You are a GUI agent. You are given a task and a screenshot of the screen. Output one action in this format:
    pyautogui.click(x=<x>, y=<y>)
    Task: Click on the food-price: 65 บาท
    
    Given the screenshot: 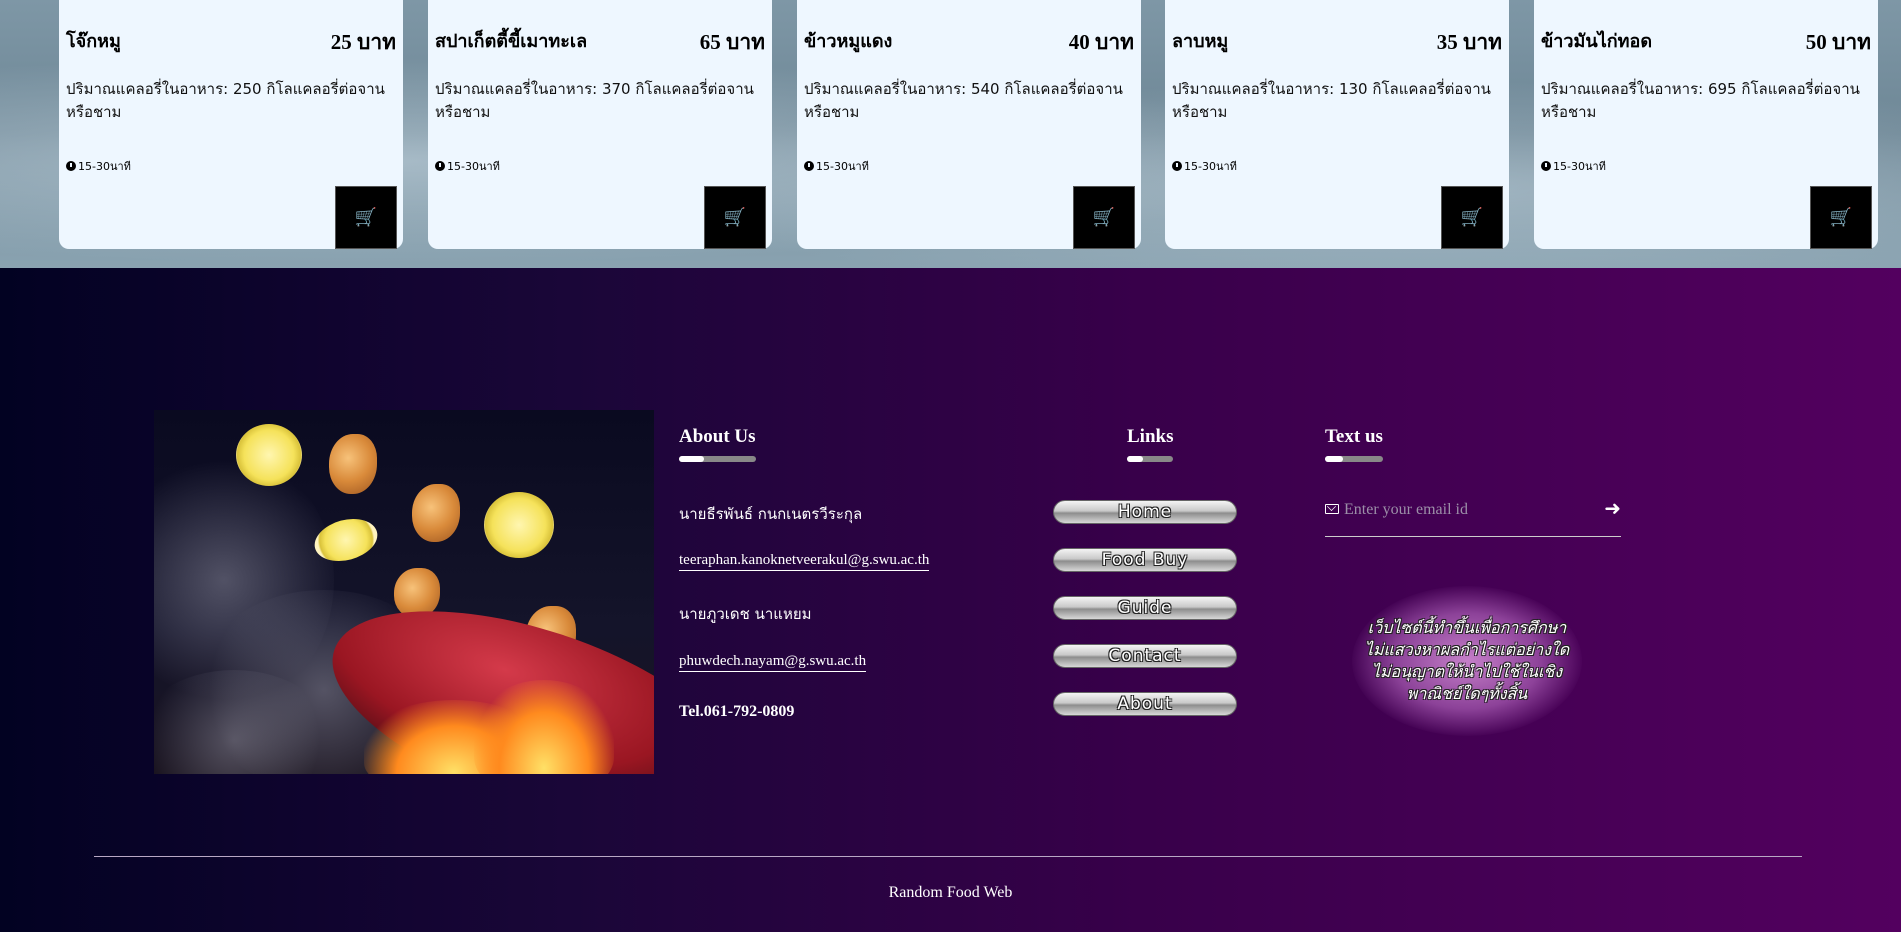 What is the action you would take?
    pyautogui.click(x=732, y=42)
    